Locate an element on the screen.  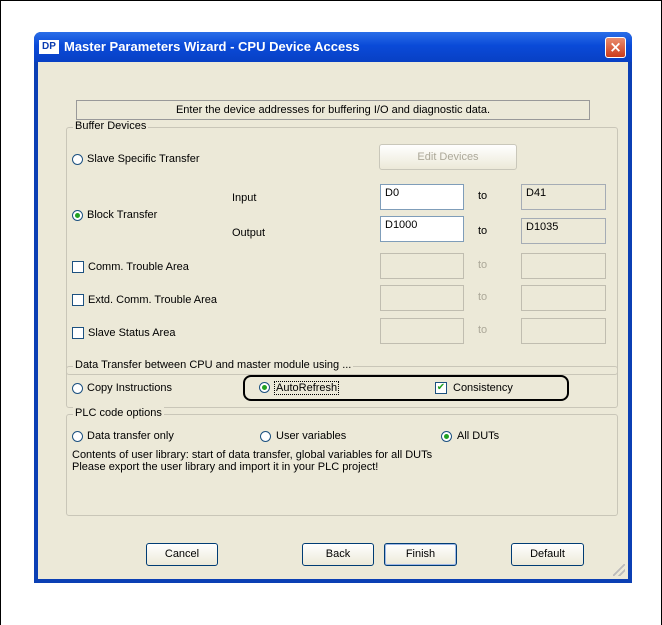
slave-status-to-label: to is located at coordinates (483, 330).